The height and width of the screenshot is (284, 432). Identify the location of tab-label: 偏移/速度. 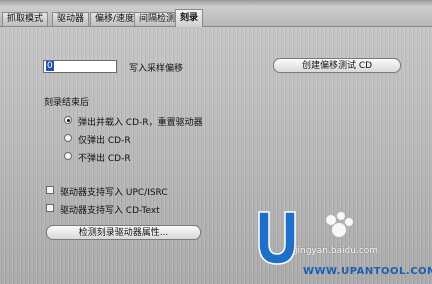
(115, 19).